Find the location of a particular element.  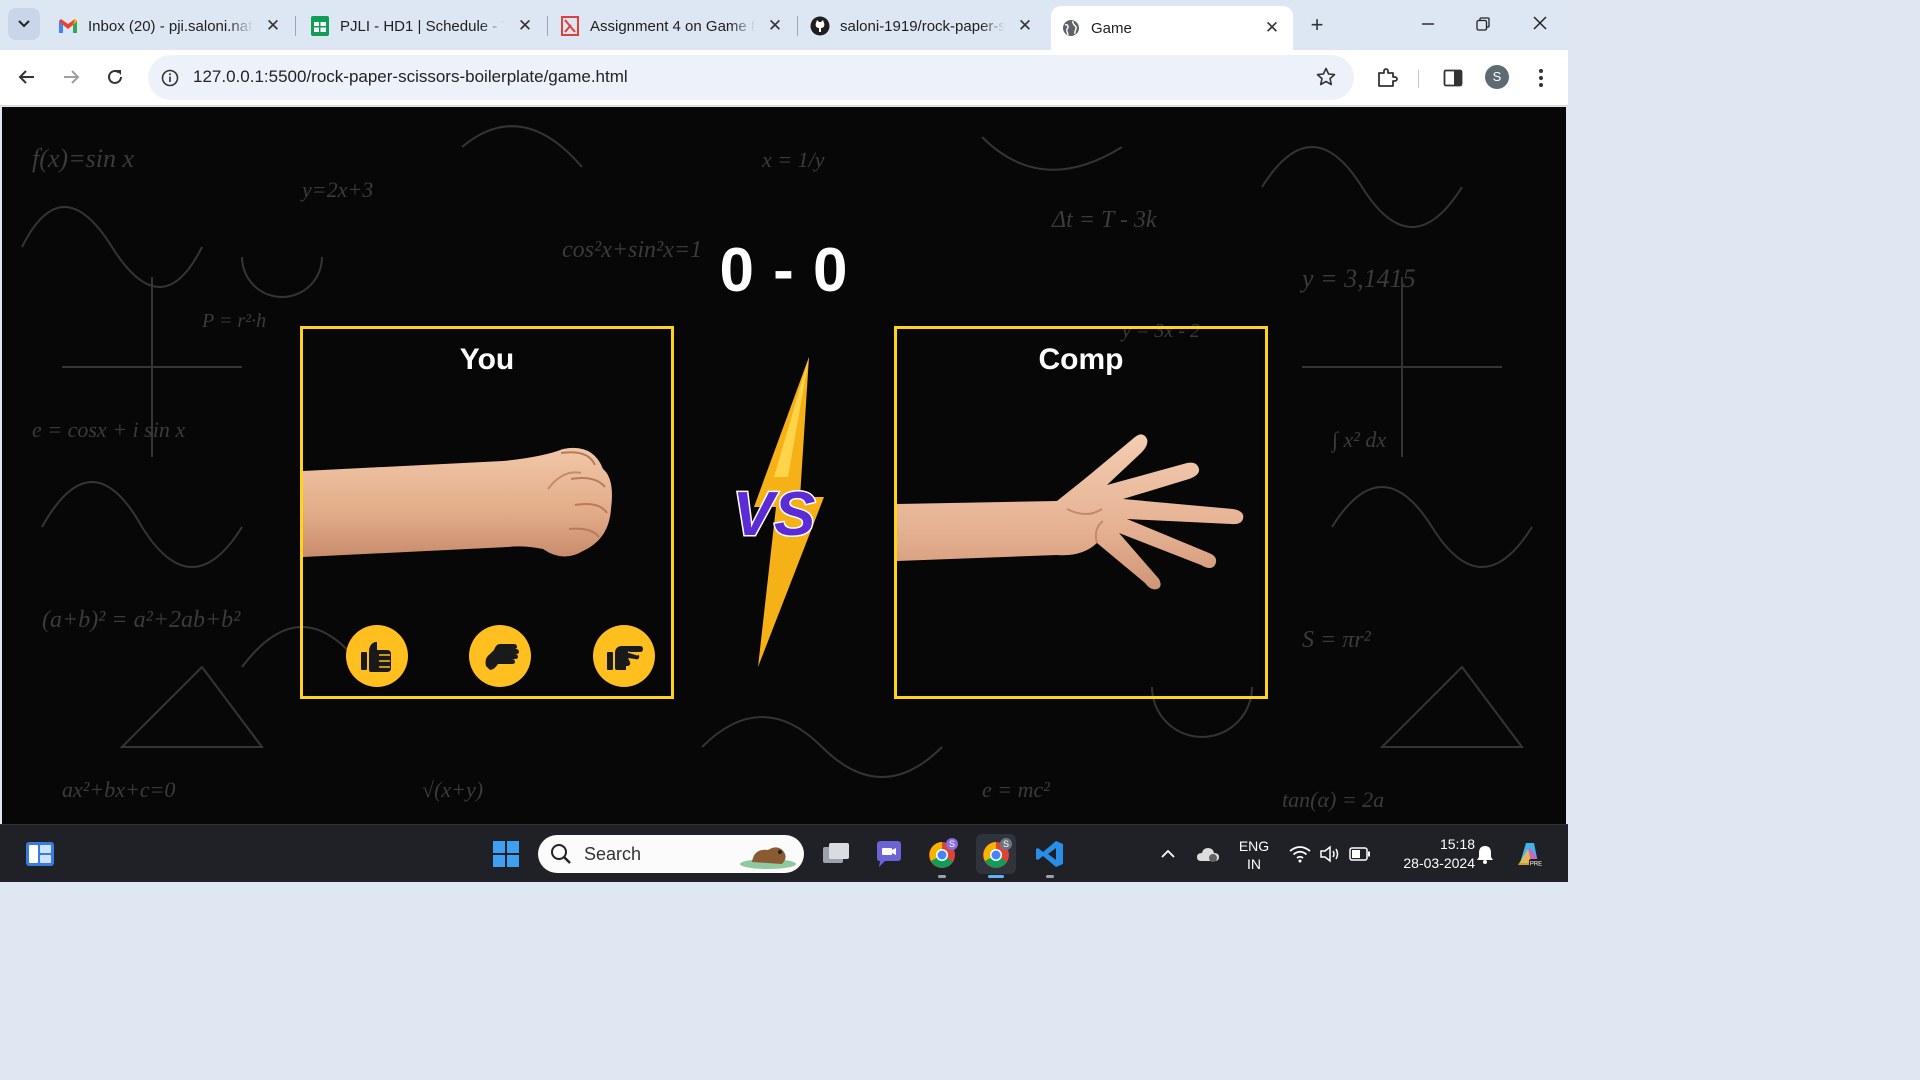

computer-panel: Comp is located at coordinates (1081, 512).